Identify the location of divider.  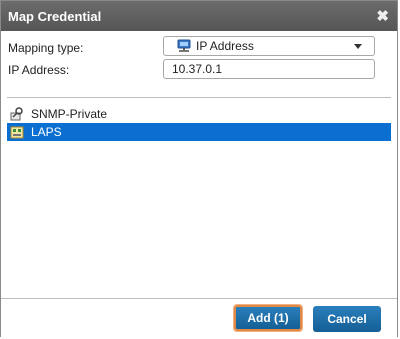
(199, 97).